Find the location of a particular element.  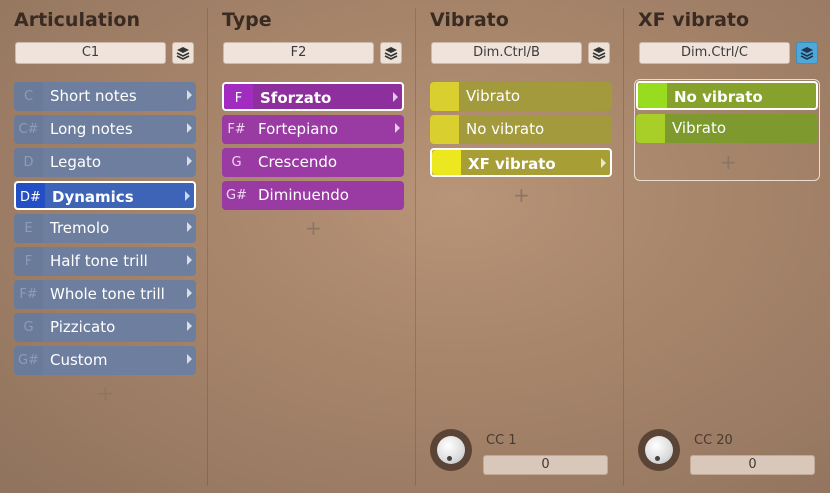

add-vibrato-button: + is located at coordinates (521, 195).